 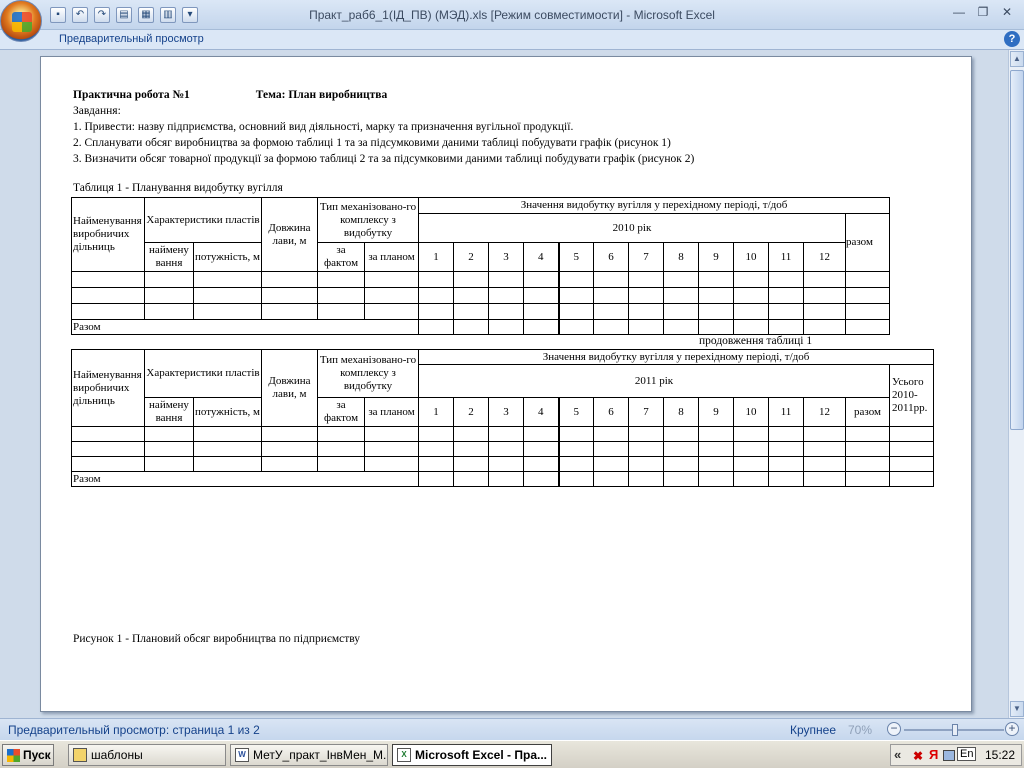 I want to click on header-grand-total: Усього 2010-2011рр., so click(x=911, y=395).